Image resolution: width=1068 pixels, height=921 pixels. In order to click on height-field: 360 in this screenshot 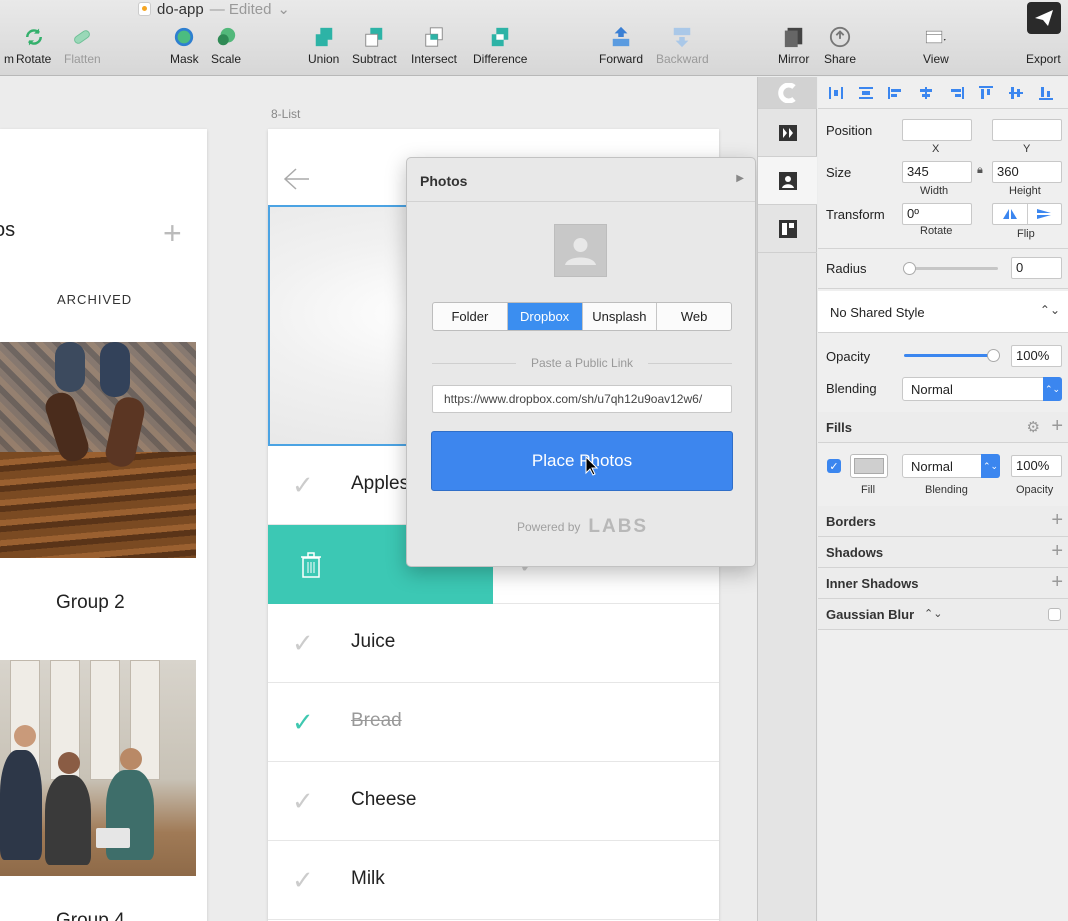, I will do `click(1027, 172)`.